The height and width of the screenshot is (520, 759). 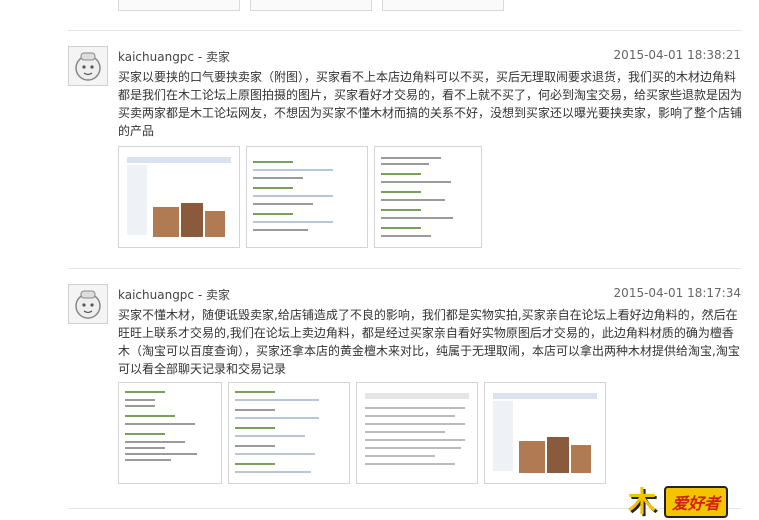 I want to click on site-watermark-logo: 木 爱好者, so click(x=689, y=499).